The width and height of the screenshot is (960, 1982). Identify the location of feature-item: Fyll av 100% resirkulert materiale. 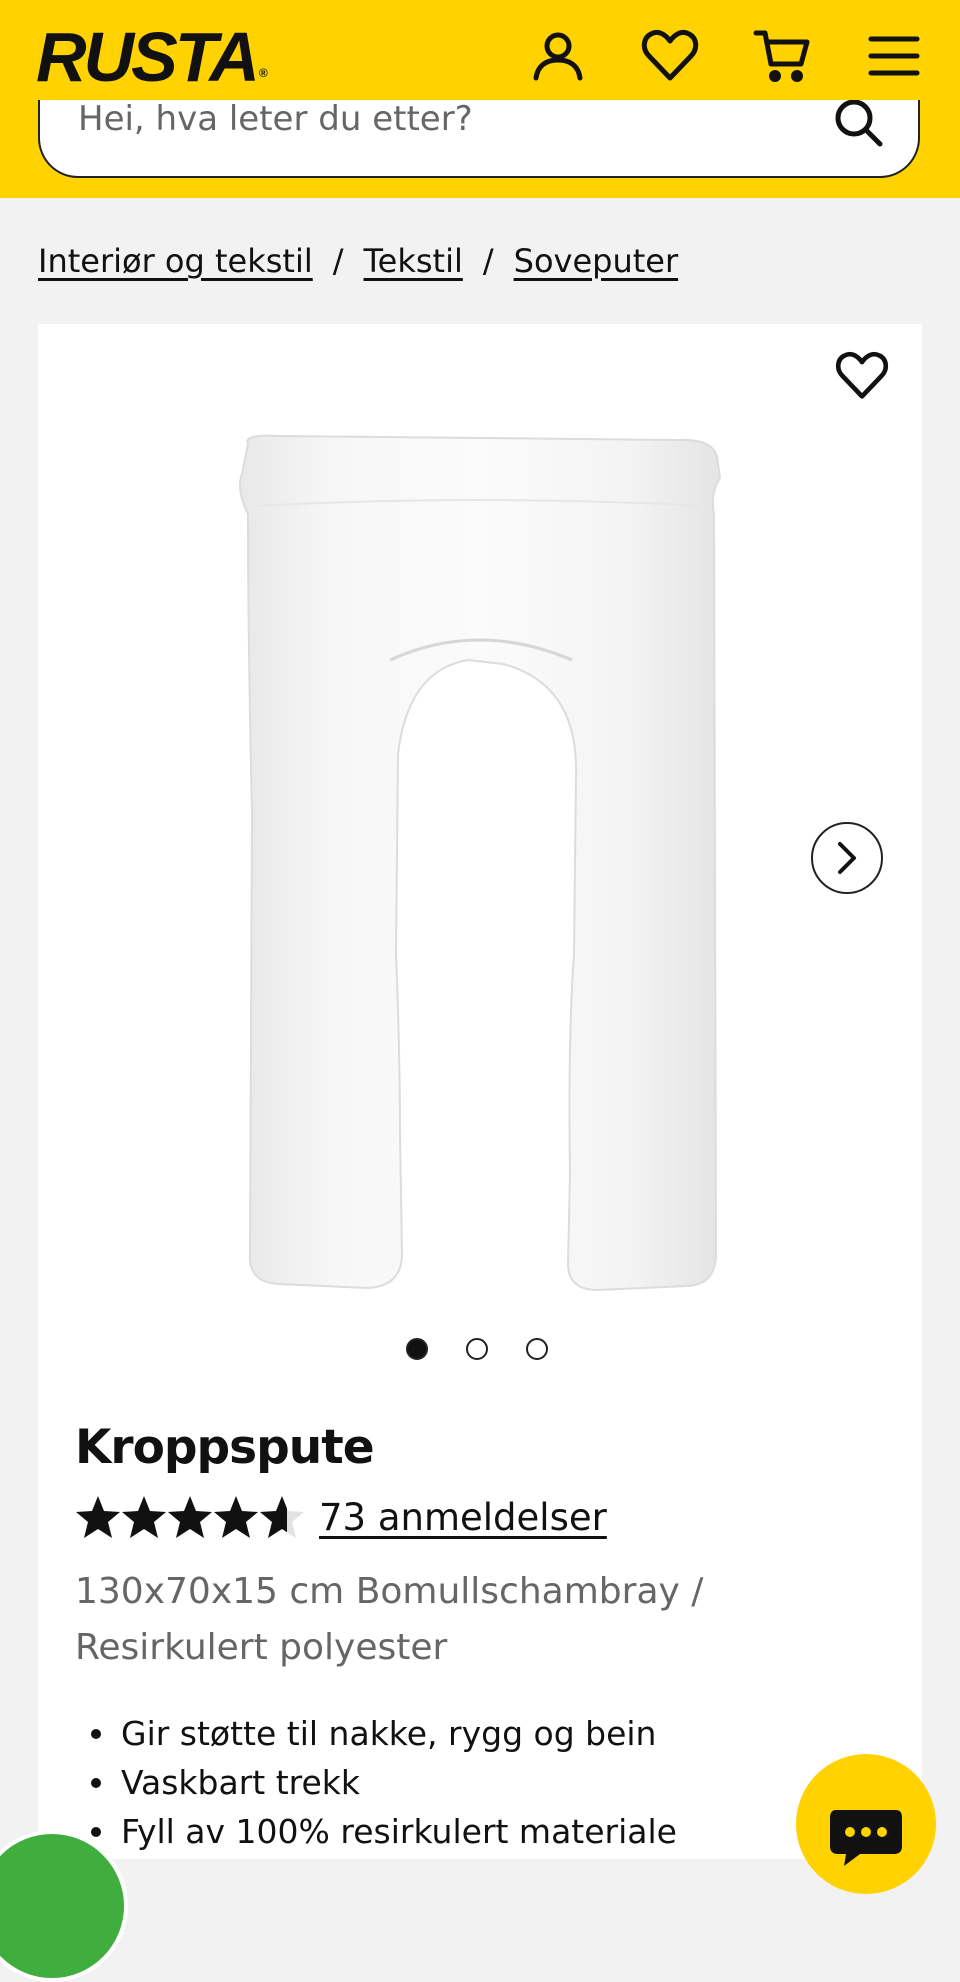
(376, 1831).